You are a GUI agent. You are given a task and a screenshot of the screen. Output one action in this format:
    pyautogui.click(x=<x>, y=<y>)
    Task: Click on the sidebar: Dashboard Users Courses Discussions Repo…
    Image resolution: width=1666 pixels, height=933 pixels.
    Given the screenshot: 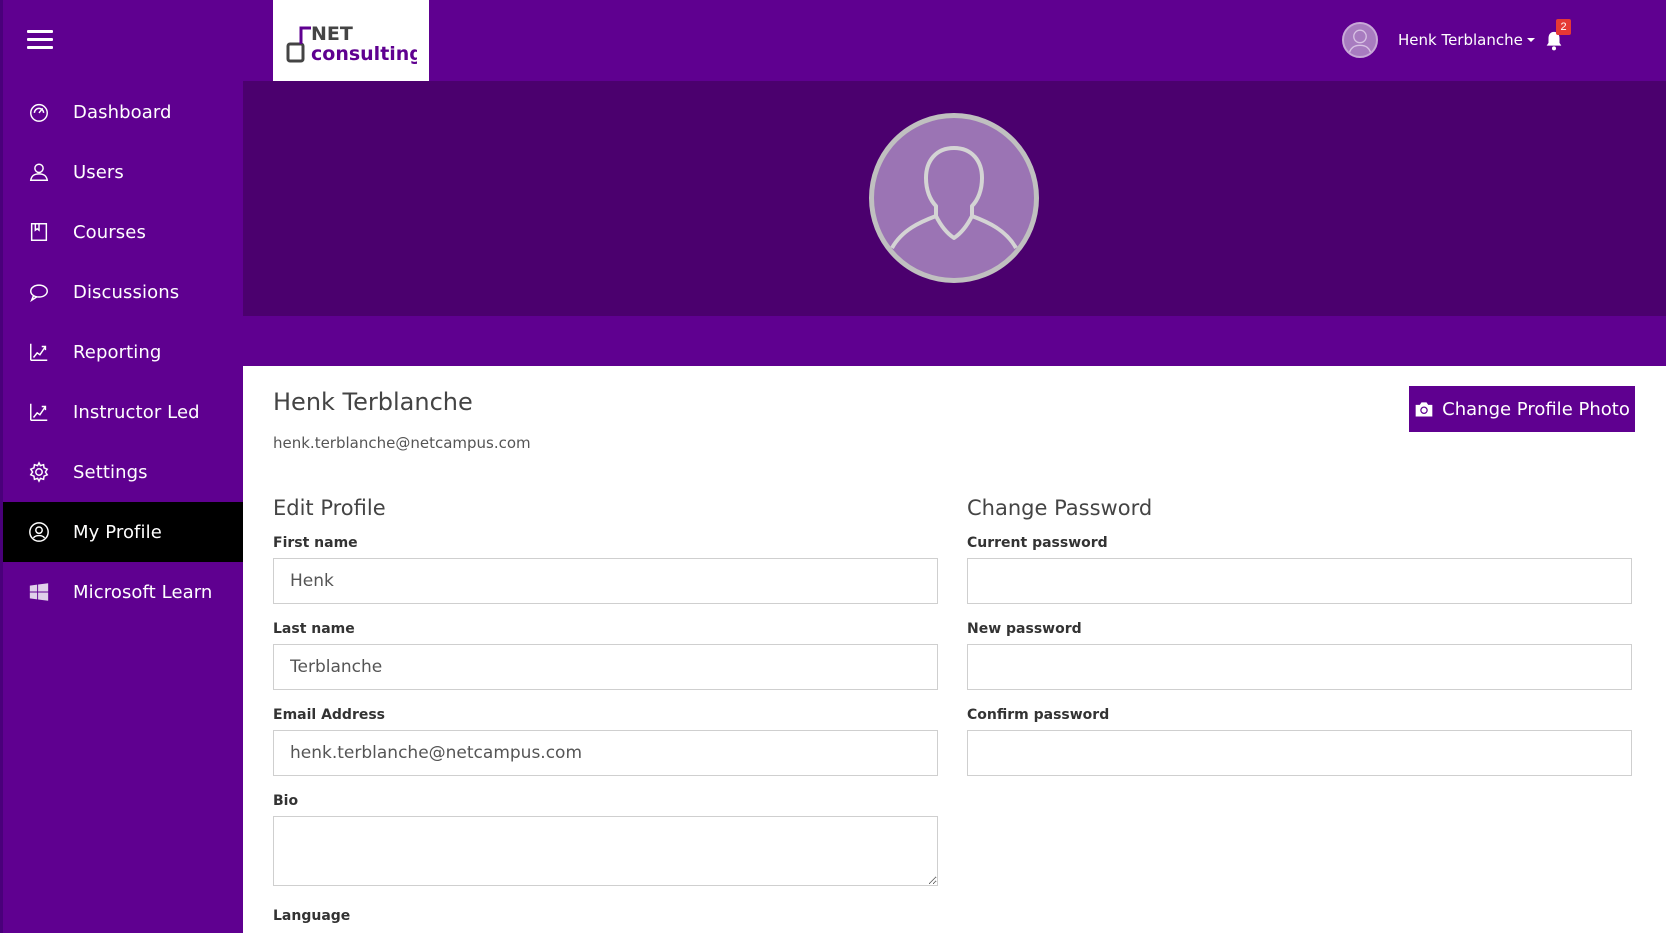 What is the action you would take?
    pyautogui.click(x=121, y=466)
    